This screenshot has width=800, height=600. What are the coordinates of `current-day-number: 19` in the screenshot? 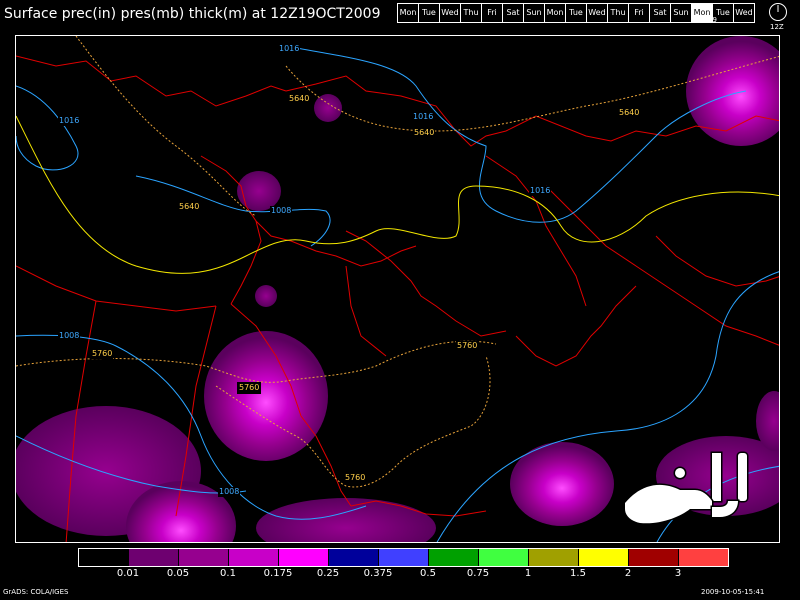 It's located at (712, 20).